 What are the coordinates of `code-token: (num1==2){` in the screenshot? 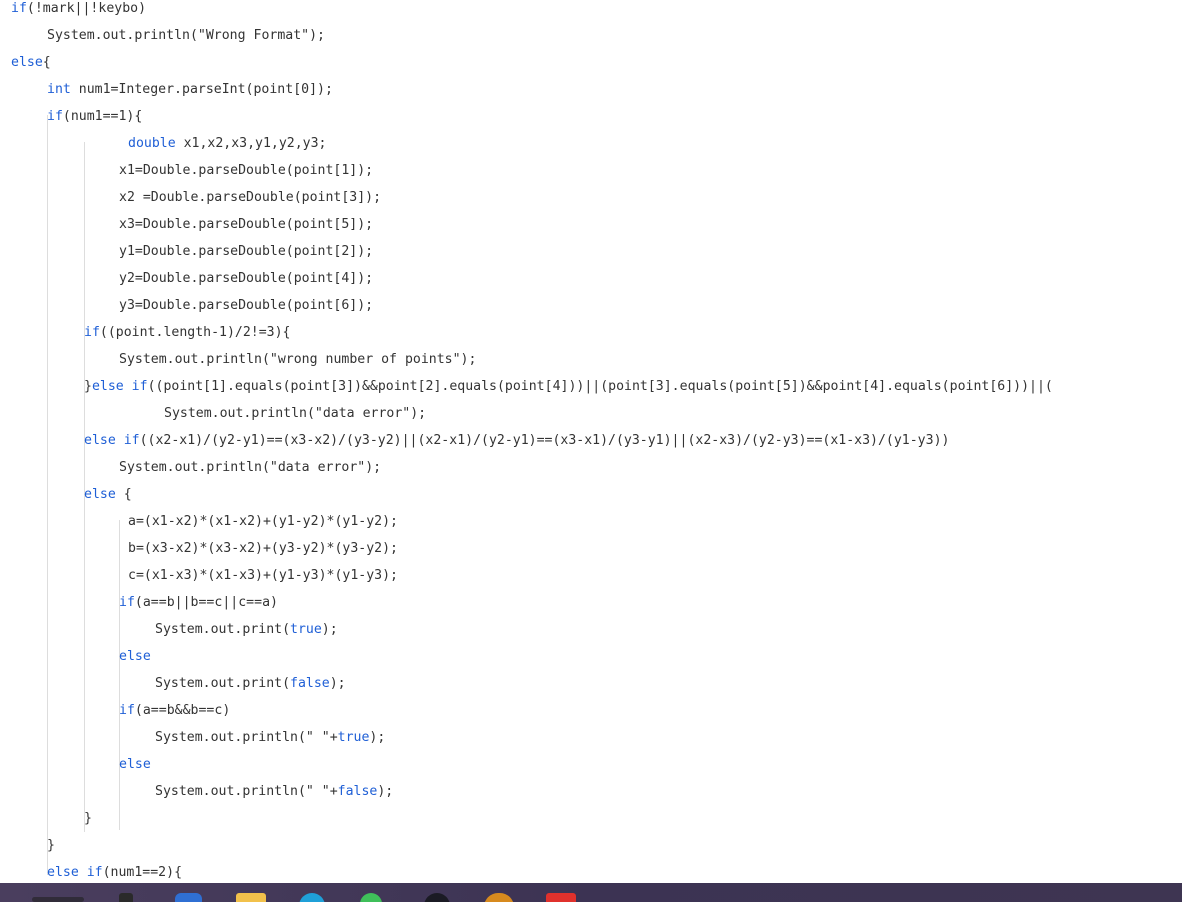 It's located at (142, 872).